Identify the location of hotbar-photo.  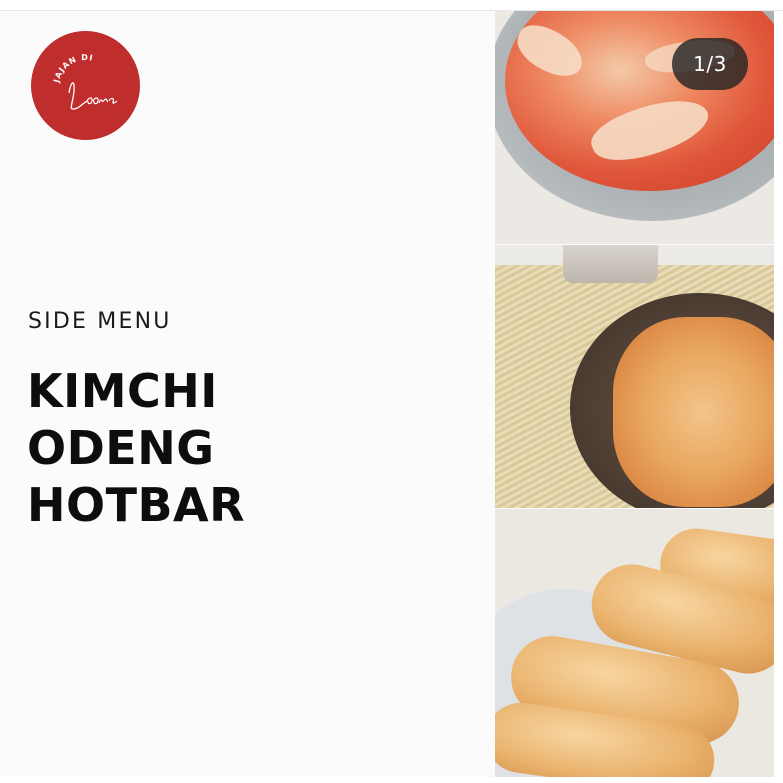
(634, 643).